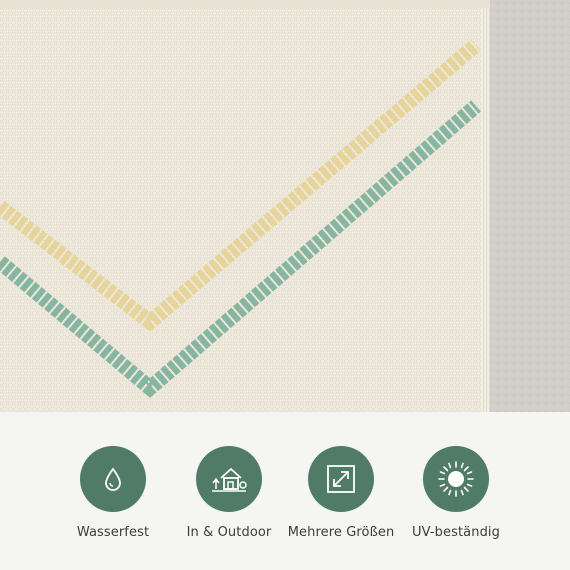 The image size is (570, 570). What do you see at coordinates (113, 532) in the screenshot?
I see `feature-label: Wasserfest` at bounding box center [113, 532].